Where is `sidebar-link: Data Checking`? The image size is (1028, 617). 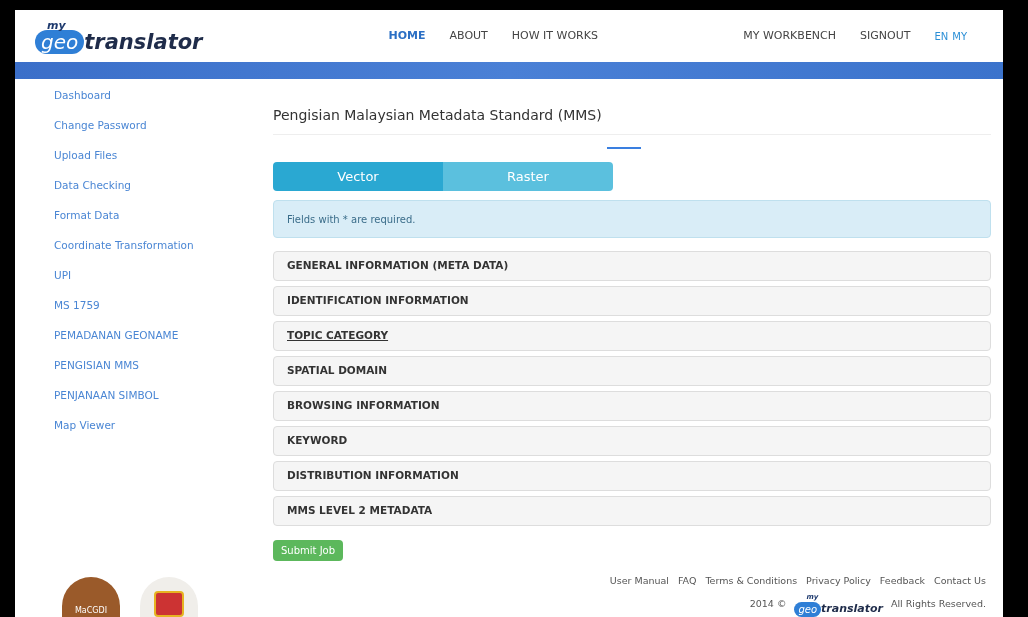
sidebar-link: Data Checking is located at coordinates (163, 192).